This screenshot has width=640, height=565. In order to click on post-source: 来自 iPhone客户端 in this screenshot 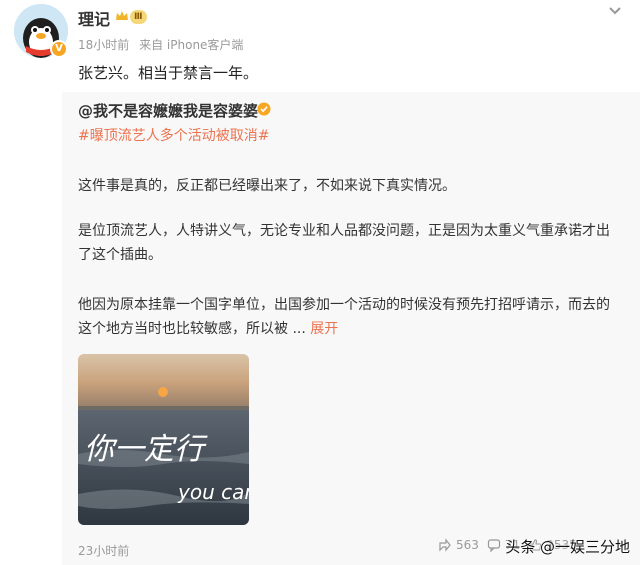, I will do `click(191, 45)`.